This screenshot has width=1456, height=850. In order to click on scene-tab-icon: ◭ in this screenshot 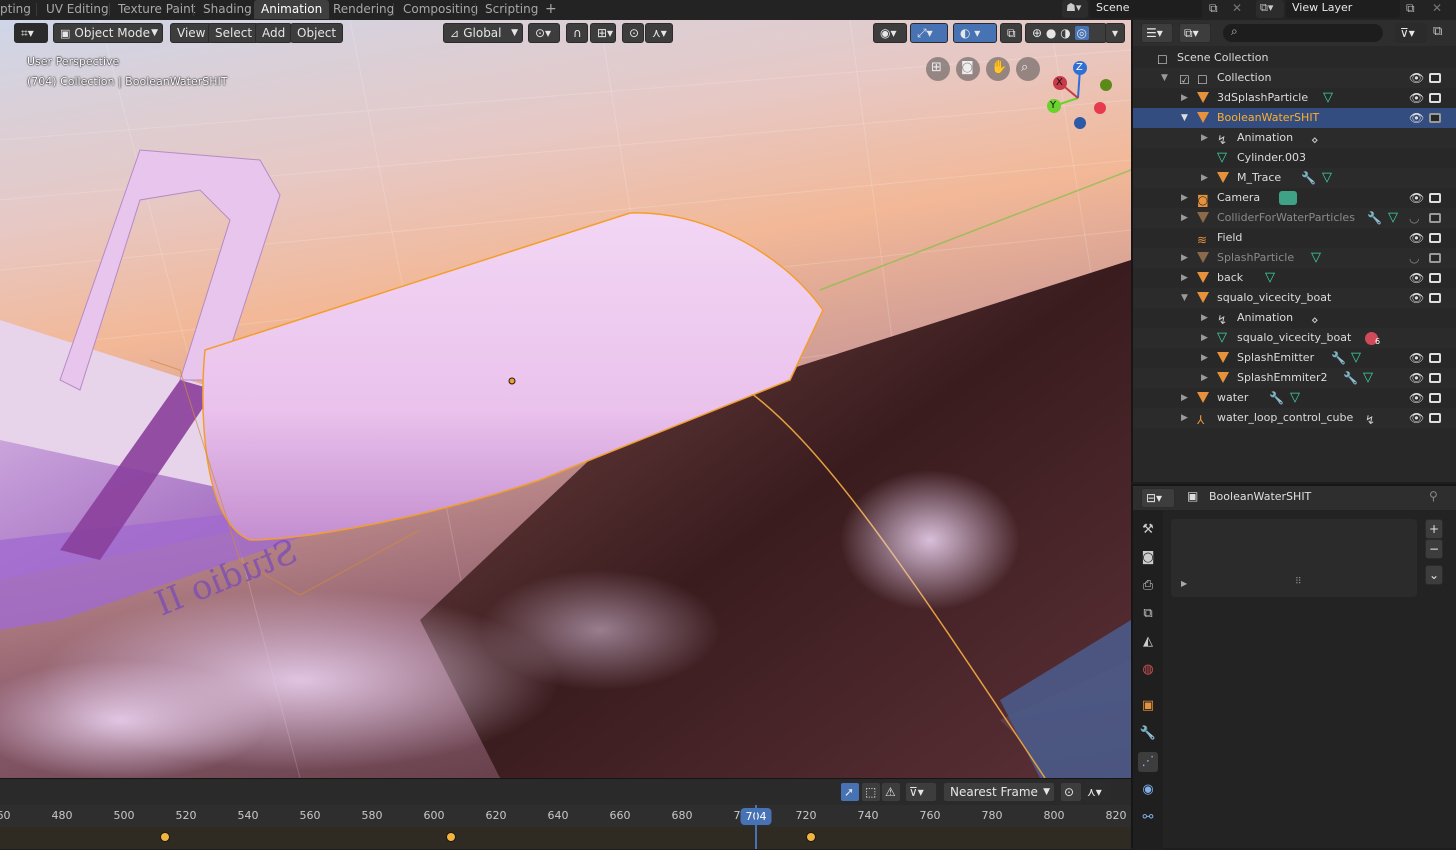, I will do `click(1148, 642)`.